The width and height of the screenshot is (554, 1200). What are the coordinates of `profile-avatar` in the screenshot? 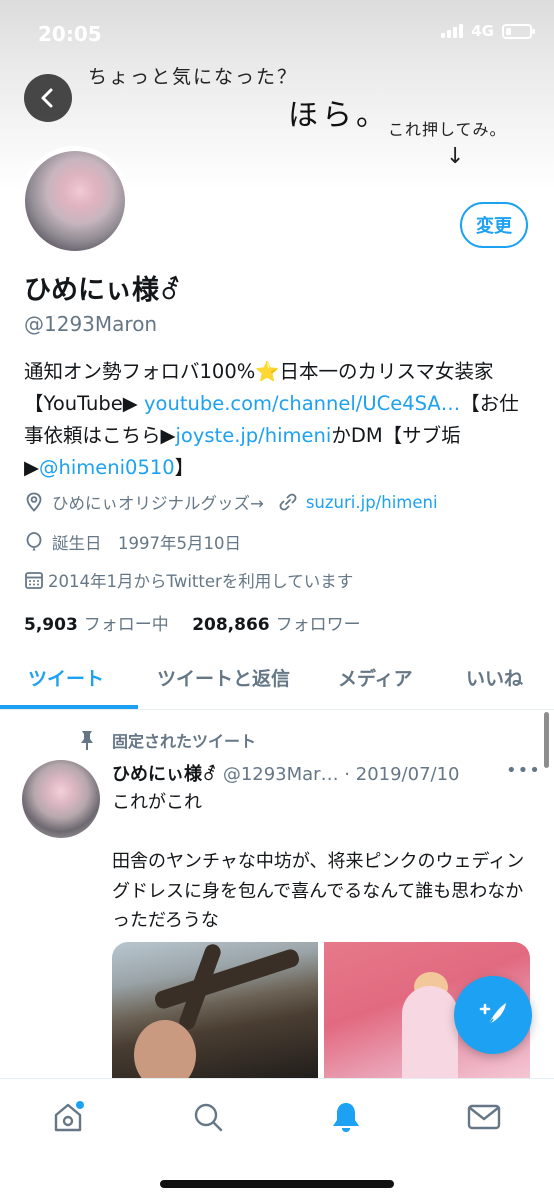 It's located at (75, 201).